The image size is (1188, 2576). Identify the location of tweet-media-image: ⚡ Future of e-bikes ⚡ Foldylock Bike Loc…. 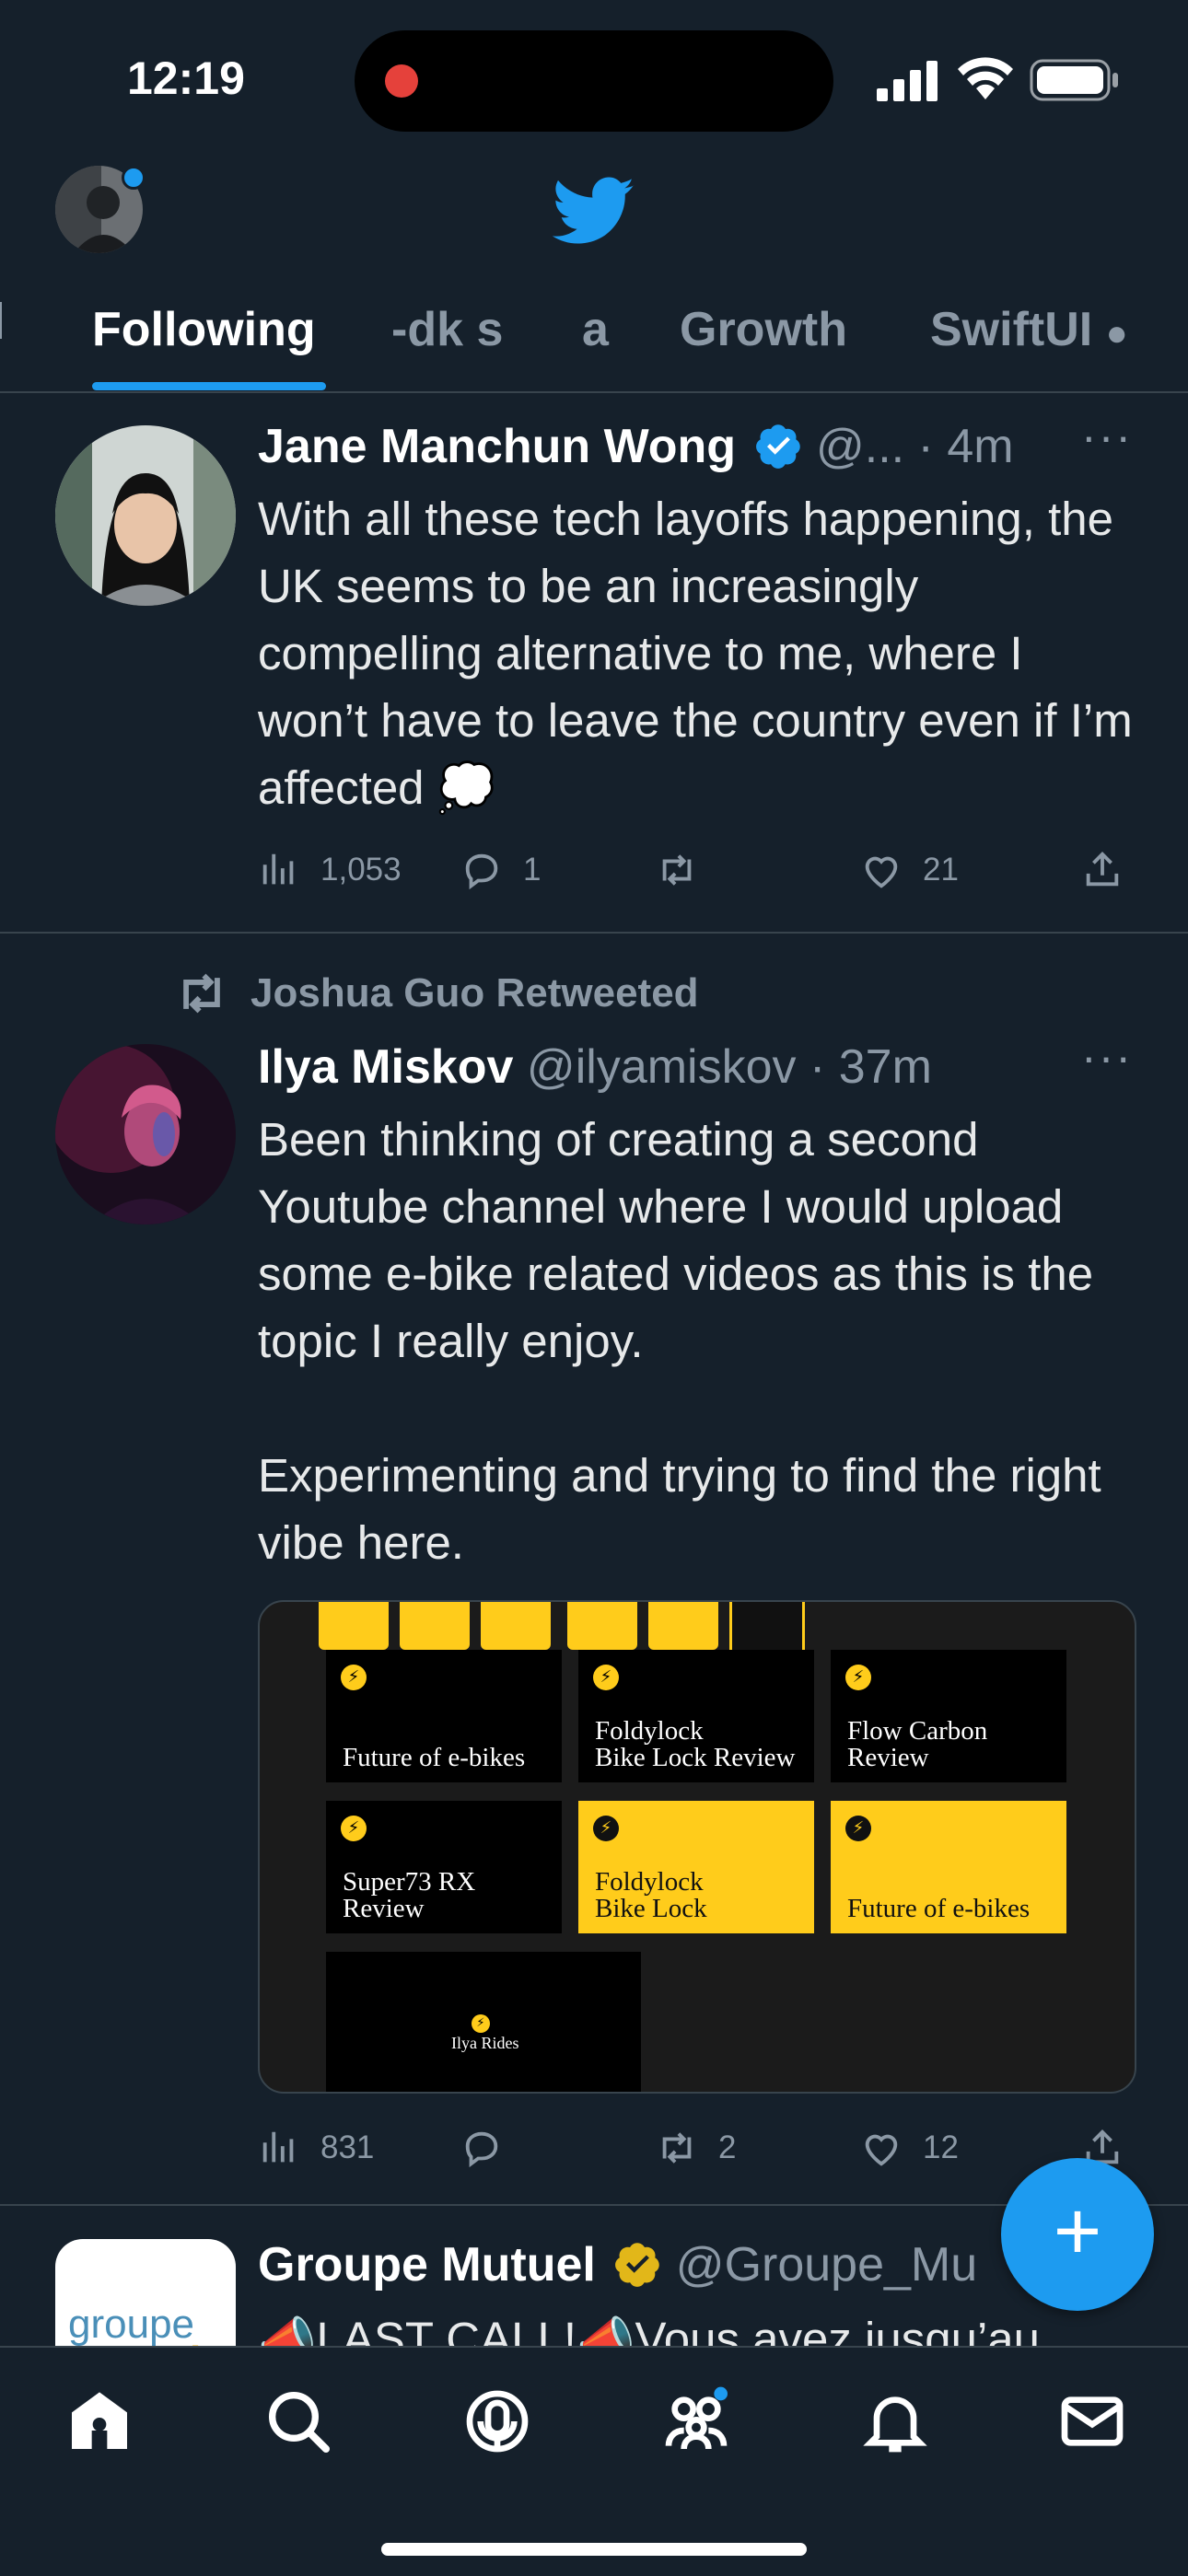
(697, 1847).